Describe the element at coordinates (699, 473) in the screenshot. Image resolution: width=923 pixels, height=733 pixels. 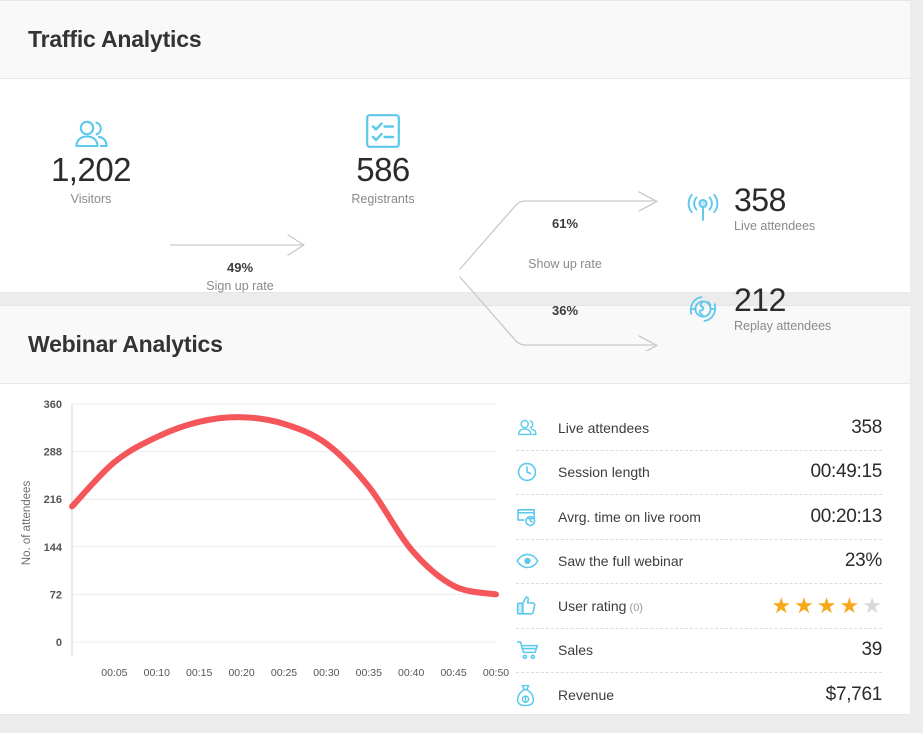
I see `metric-row: Session length 00:49:15` at that location.